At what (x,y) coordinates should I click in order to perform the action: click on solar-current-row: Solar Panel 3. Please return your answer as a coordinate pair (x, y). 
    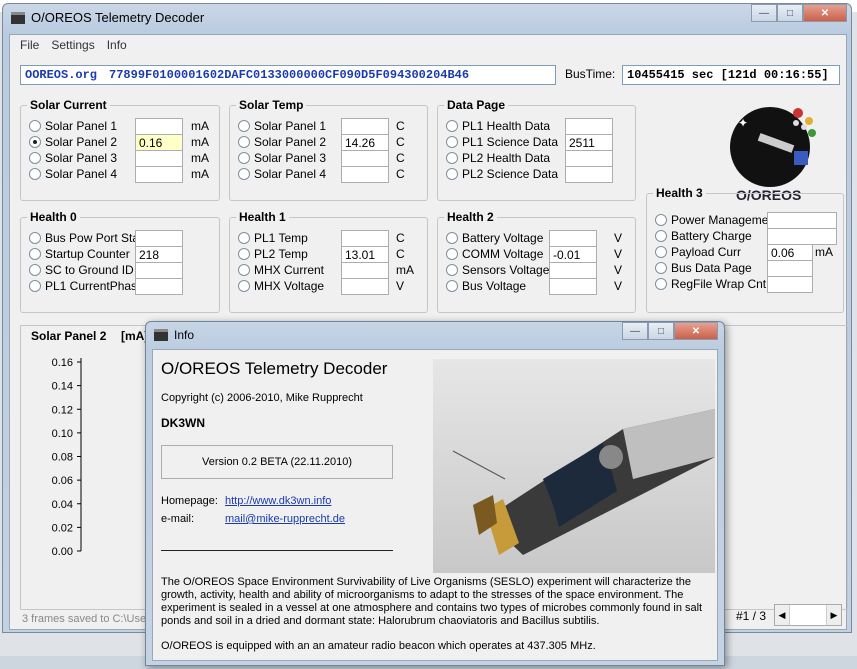
    Looking at the image, I should click on (73, 158).